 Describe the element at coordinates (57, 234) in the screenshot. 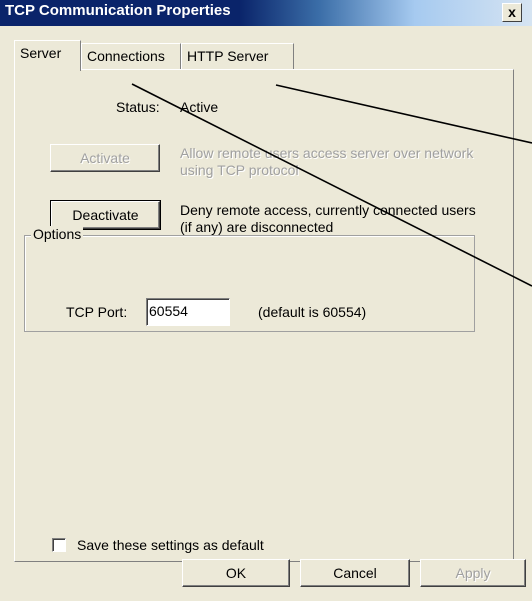

I see `options-groupbox-title: Options` at that location.